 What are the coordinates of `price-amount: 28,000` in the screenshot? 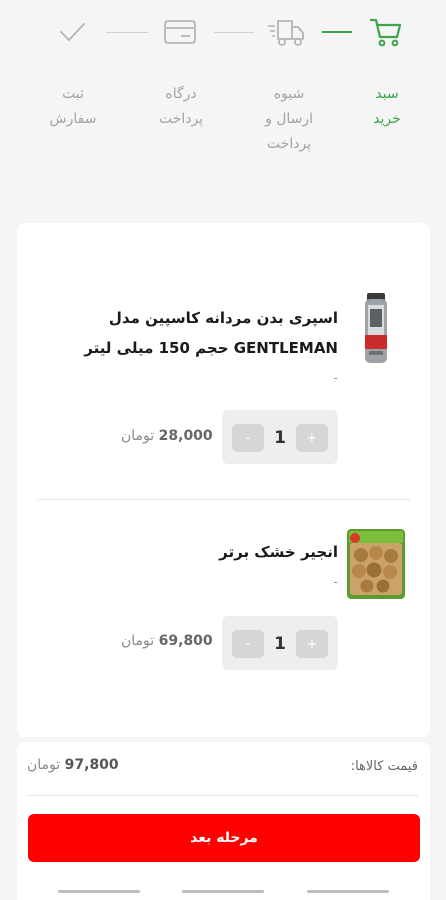 It's located at (185, 436).